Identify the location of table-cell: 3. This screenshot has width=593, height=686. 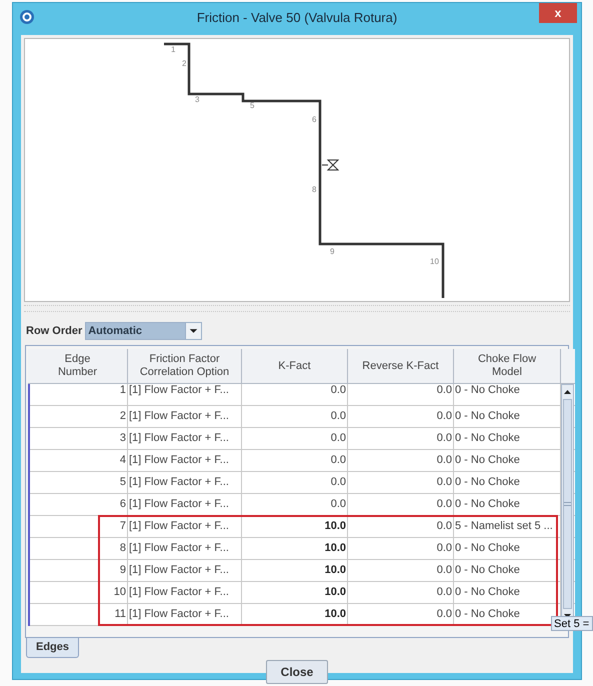
(79, 438).